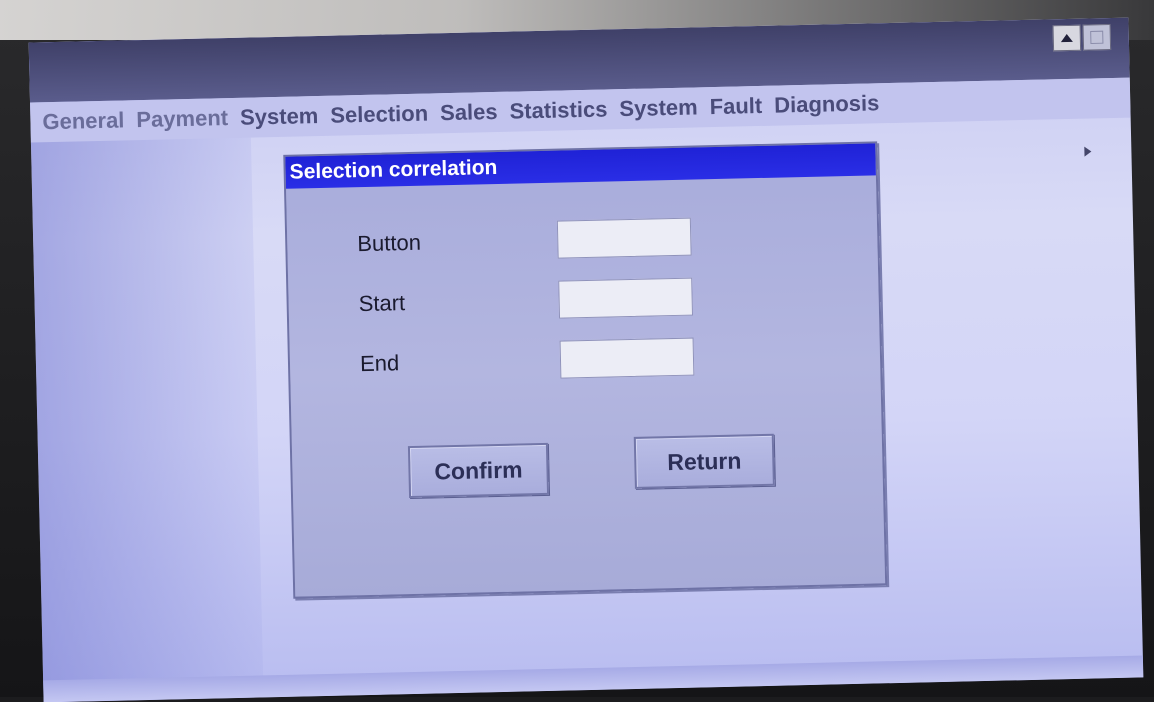  Describe the element at coordinates (658, 108) in the screenshot. I see `menu-item-system-2: System` at that location.